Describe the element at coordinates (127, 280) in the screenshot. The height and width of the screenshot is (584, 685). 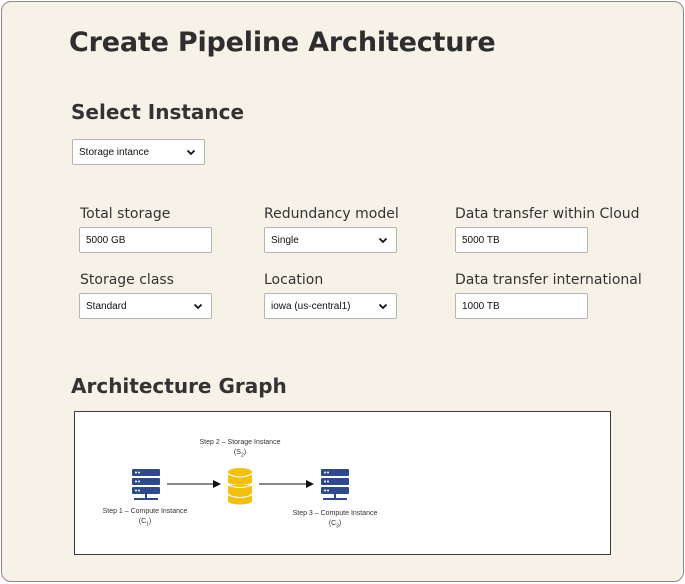
I see `storage-class-label: Storage class` at that location.